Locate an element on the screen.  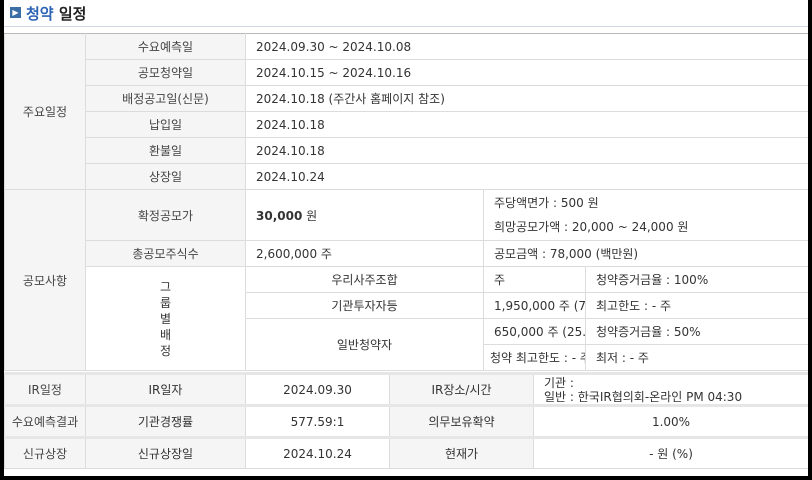
title-highlight: 청약 is located at coordinates (40, 14).